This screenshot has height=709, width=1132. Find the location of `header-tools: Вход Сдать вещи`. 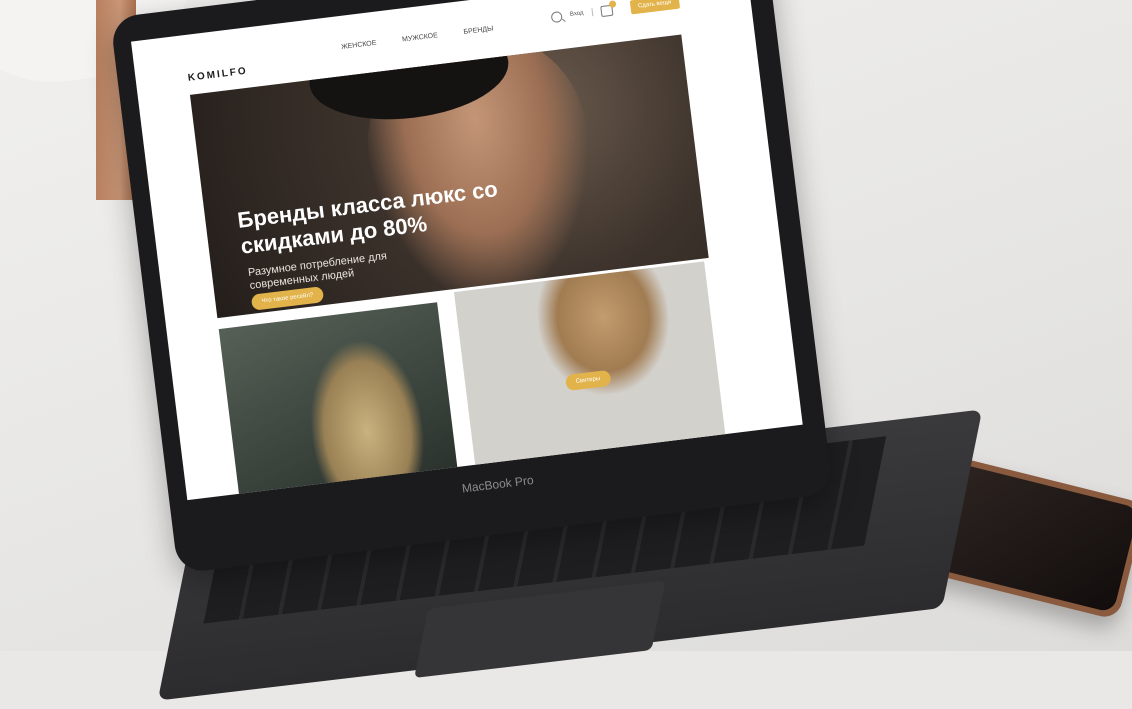

header-tools: Вход Сдать вещи is located at coordinates (615, 12).